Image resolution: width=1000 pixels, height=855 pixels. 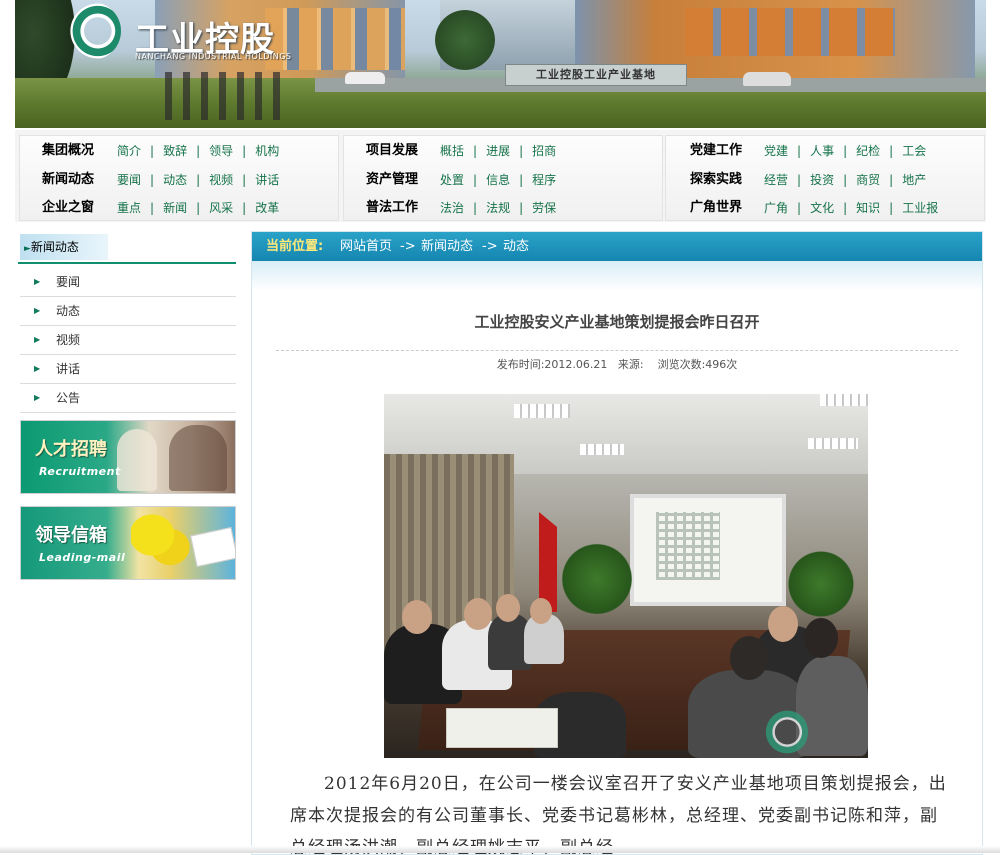 I want to click on nav-link: 改革, so click(x=267, y=208).